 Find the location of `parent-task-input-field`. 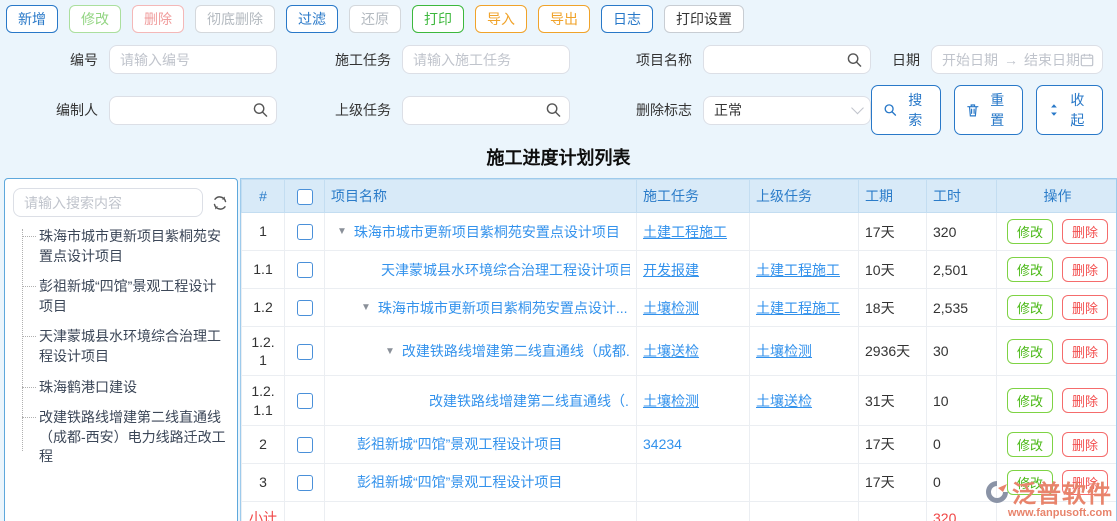

parent-task-input-field is located at coordinates (486, 110).